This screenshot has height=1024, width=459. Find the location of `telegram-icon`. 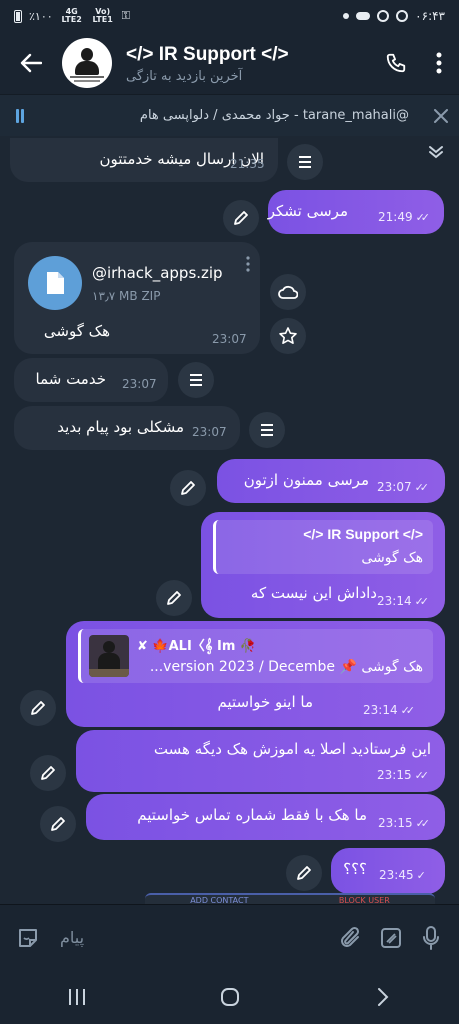

telegram-icon is located at coordinates (383, 16).